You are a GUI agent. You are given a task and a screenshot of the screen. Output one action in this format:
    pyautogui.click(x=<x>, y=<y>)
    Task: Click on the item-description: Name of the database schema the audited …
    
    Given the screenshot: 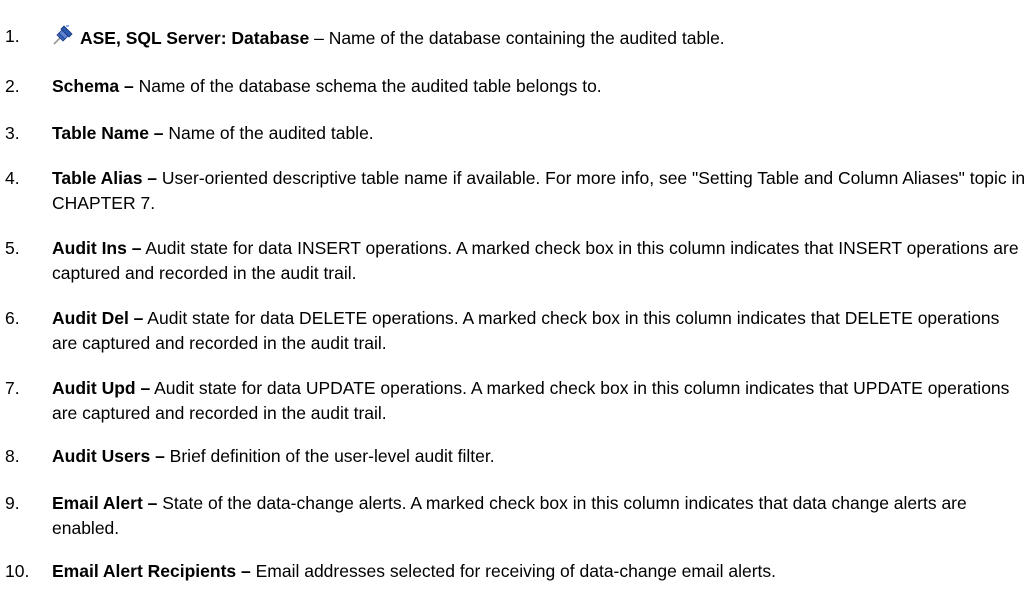 What is the action you would take?
    pyautogui.click(x=367, y=86)
    